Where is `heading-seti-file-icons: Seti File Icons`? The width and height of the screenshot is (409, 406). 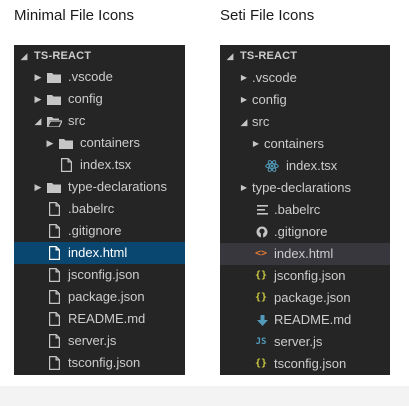
heading-seti-file-icons: Seti File Icons is located at coordinates (267, 15).